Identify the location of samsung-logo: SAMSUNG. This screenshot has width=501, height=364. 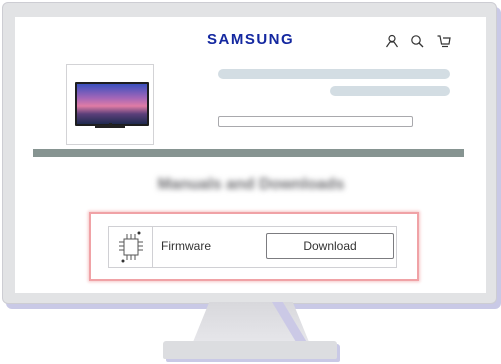
(250, 39).